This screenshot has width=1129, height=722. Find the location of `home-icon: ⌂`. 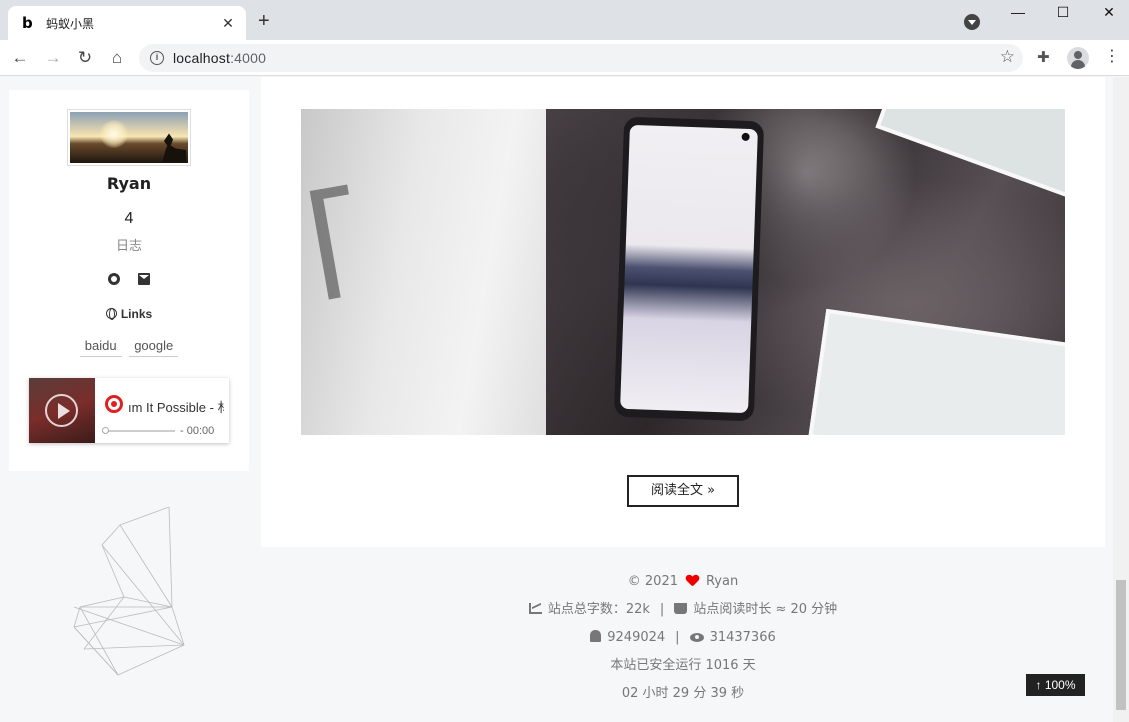

home-icon: ⌂ is located at coordinates (117, 58).